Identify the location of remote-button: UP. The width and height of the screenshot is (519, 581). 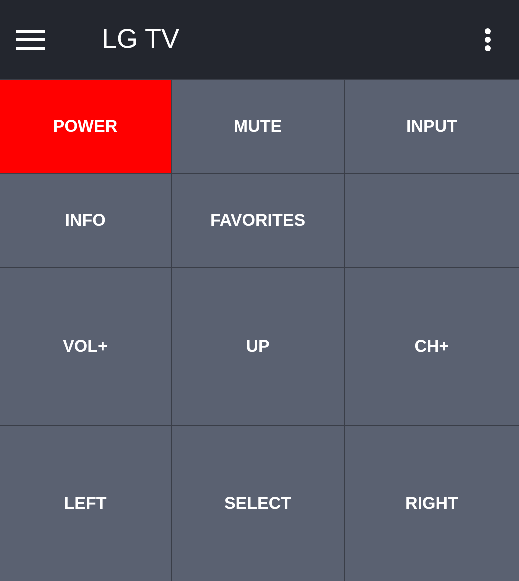
(258, 346).